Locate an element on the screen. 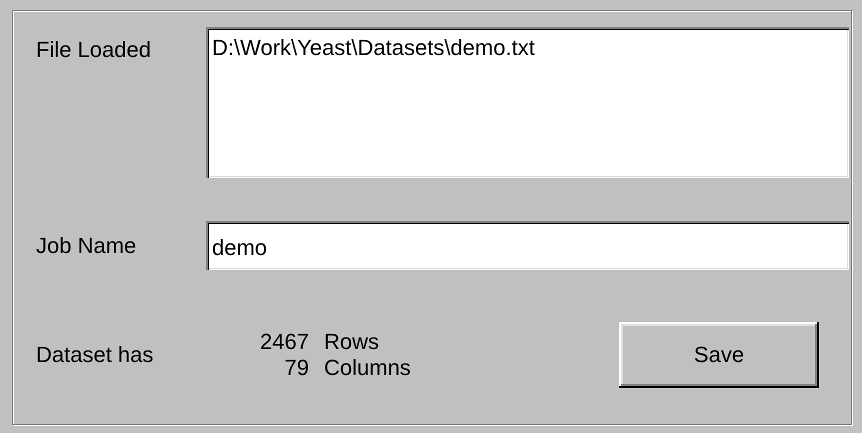 The width and height of the screenshot is (862, 433). count-number: 79 is located at coordinates (296, 368).